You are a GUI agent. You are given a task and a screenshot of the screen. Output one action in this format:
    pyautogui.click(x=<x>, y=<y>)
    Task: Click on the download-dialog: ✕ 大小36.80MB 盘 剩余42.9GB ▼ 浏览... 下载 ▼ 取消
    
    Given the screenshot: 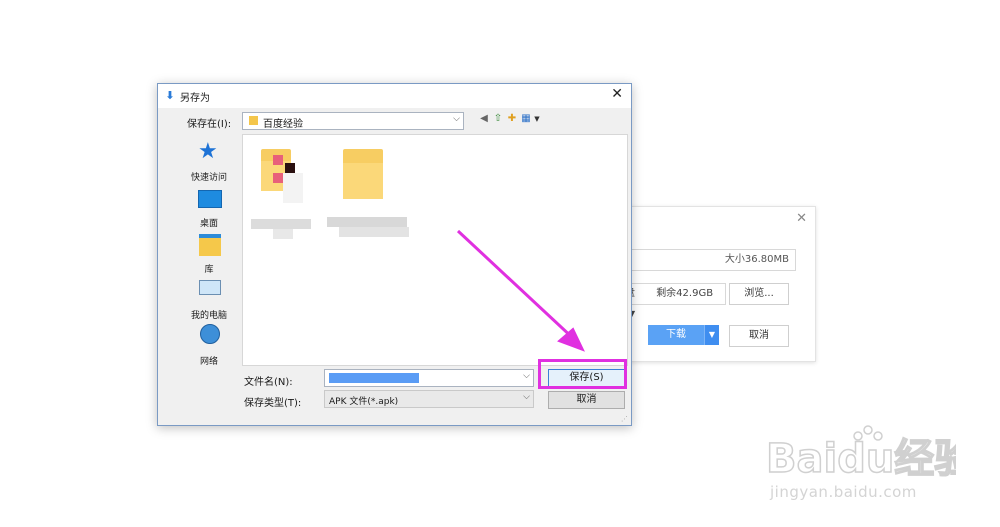 What is the action you would take?
    pyautogui.click(x=714, y=284)
    